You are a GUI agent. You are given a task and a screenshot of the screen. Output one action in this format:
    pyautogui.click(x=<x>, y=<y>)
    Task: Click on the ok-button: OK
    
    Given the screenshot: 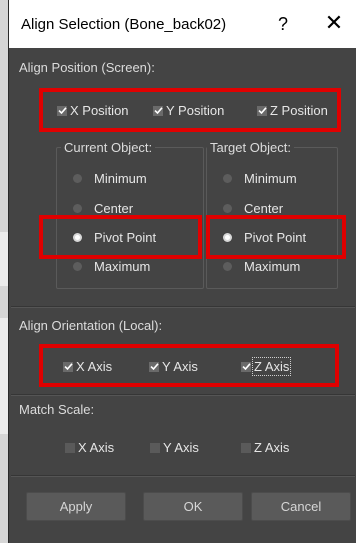 What is the action you would take?
    pyautogui.click(x=193, y=506)
    